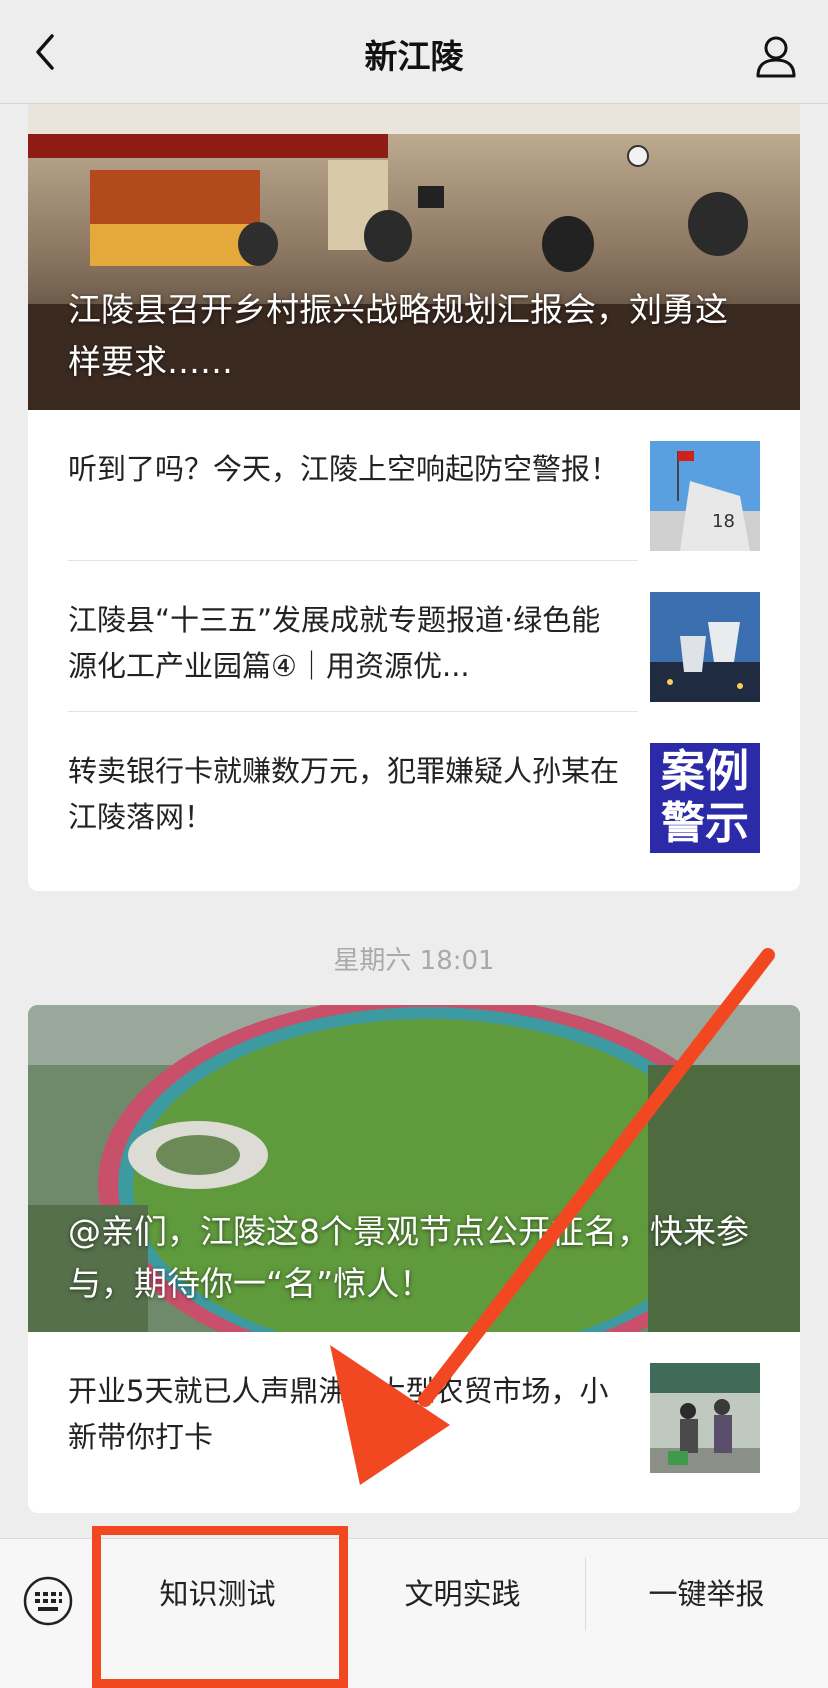  I want to click on svg-text: 18, so click(723, 521).